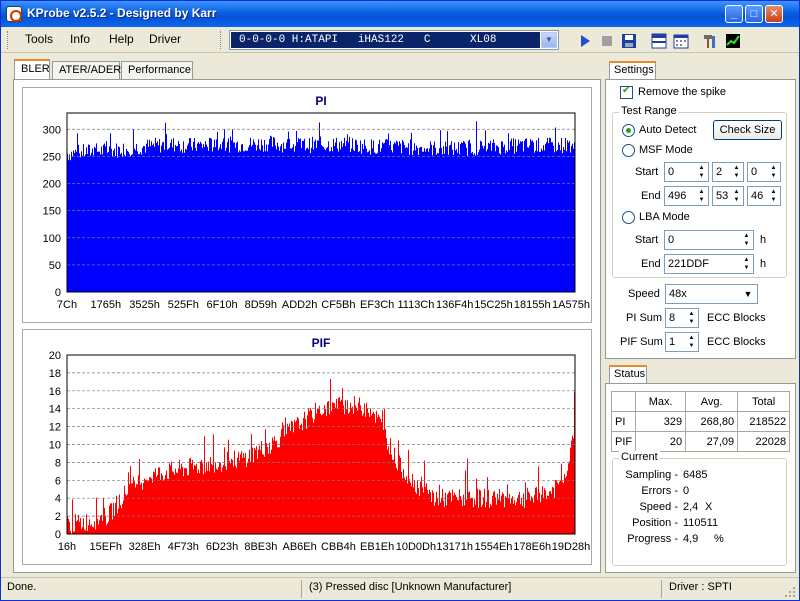 This screenshot has height=601, width=800. Describe the element at coordinates (55, 374) in the screenshot. I see `y-tick-label: 18` at that location.